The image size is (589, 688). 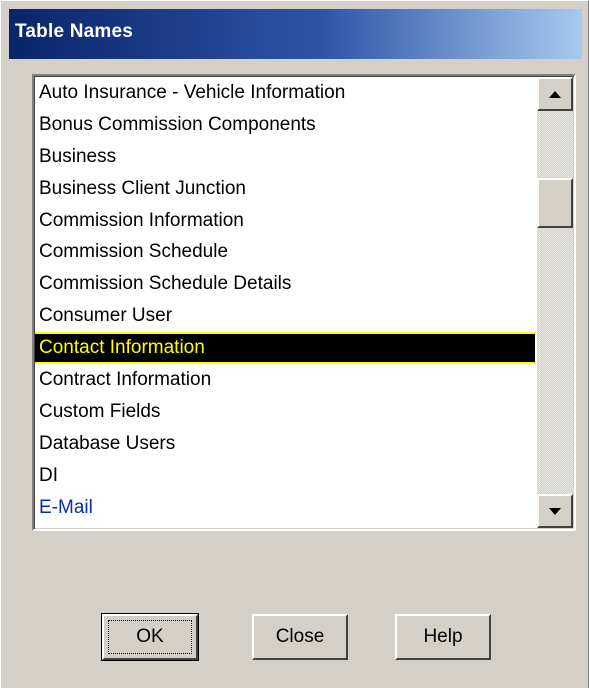 I want to click on scroll-down-button, so click(x=555, y=511).